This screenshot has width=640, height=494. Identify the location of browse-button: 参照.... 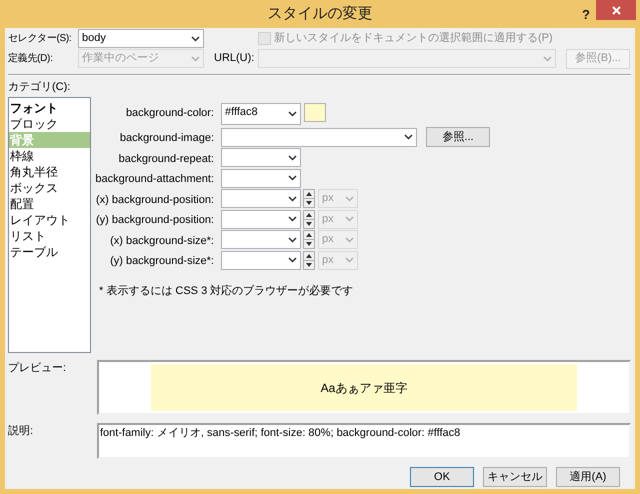
(458, 137).